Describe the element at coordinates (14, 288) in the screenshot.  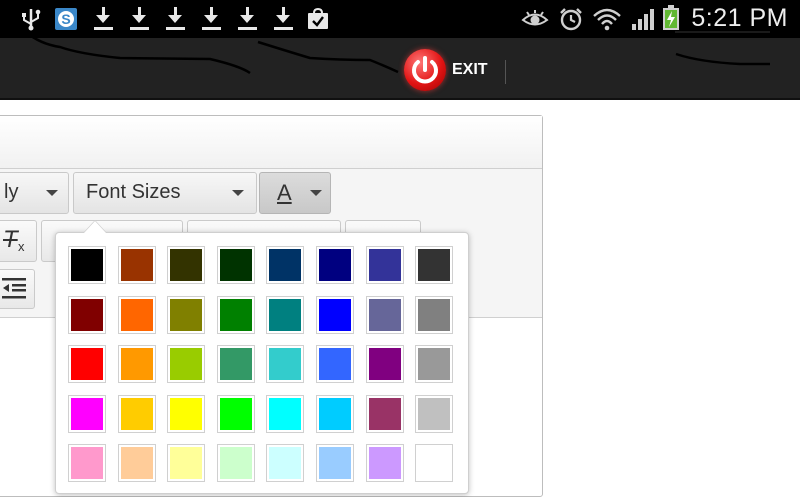
I see `outdent-icon` at that location.